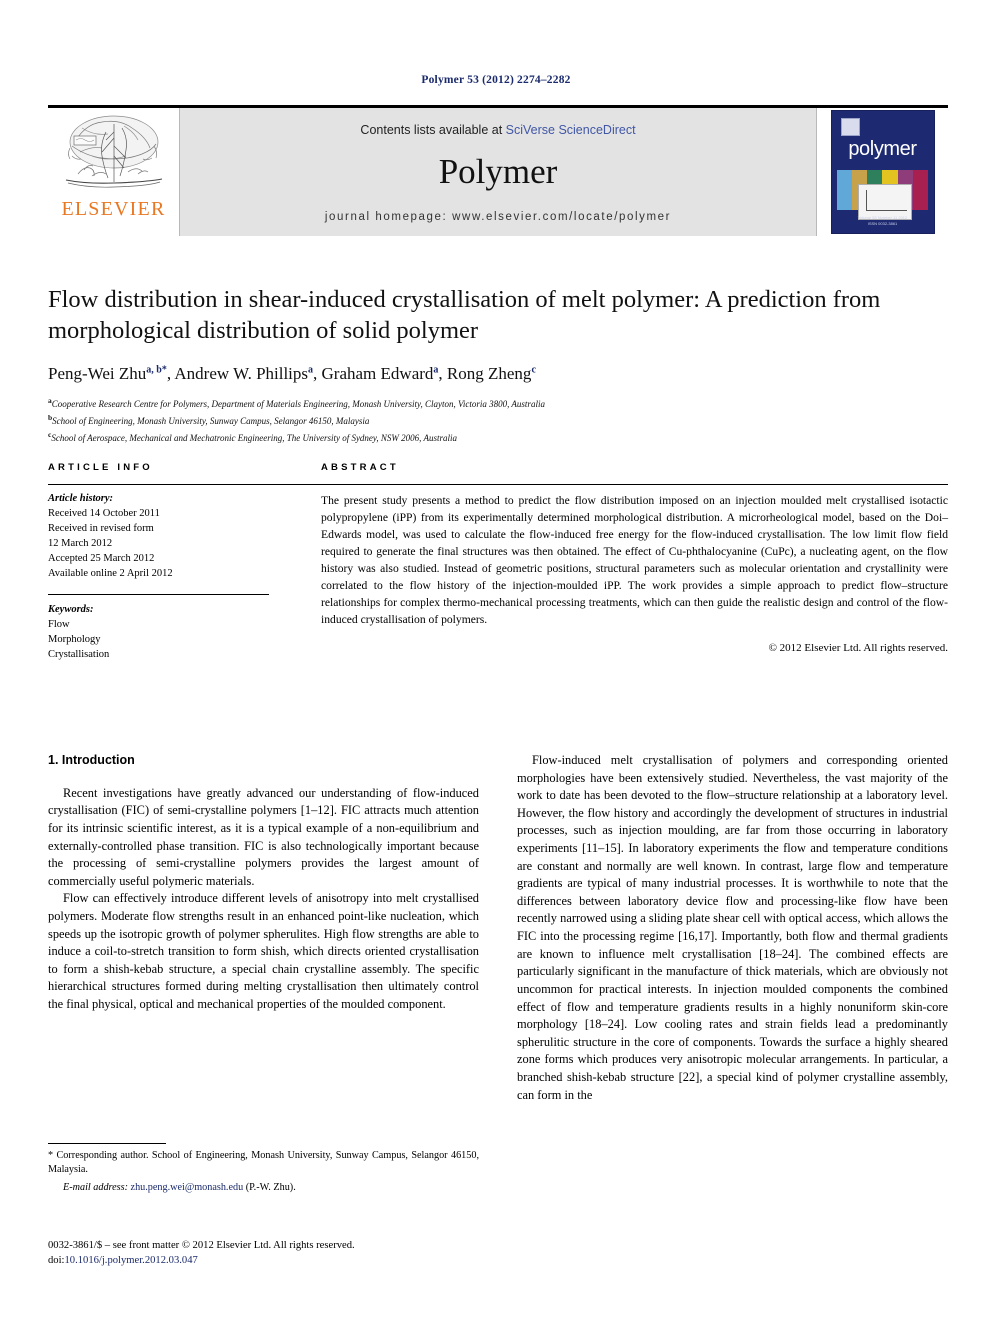 The width and height of the screenshot is (992, 1323). I want to click on history-item: Available online 2 April 2012, so click(110, 573).